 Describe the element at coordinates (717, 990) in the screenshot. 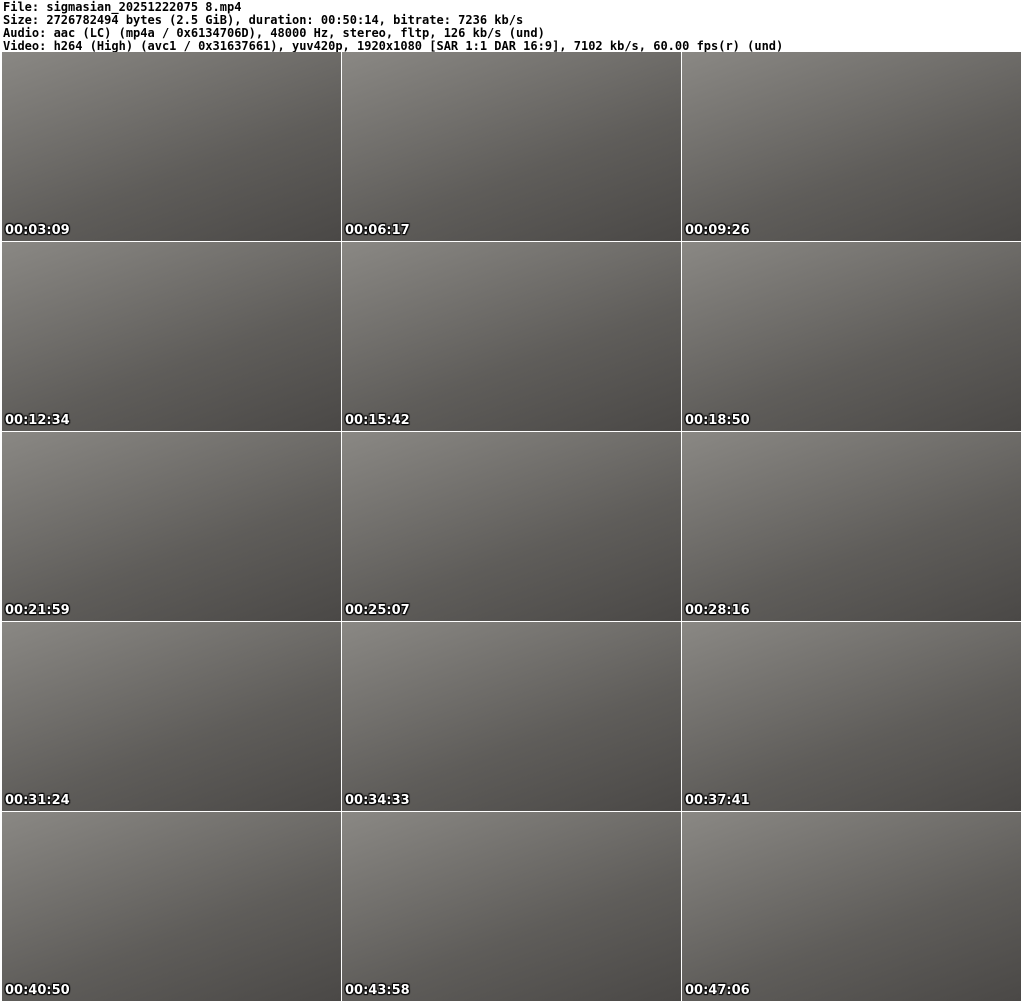

I see `frame-timestamp: 00:47:06` at that location.